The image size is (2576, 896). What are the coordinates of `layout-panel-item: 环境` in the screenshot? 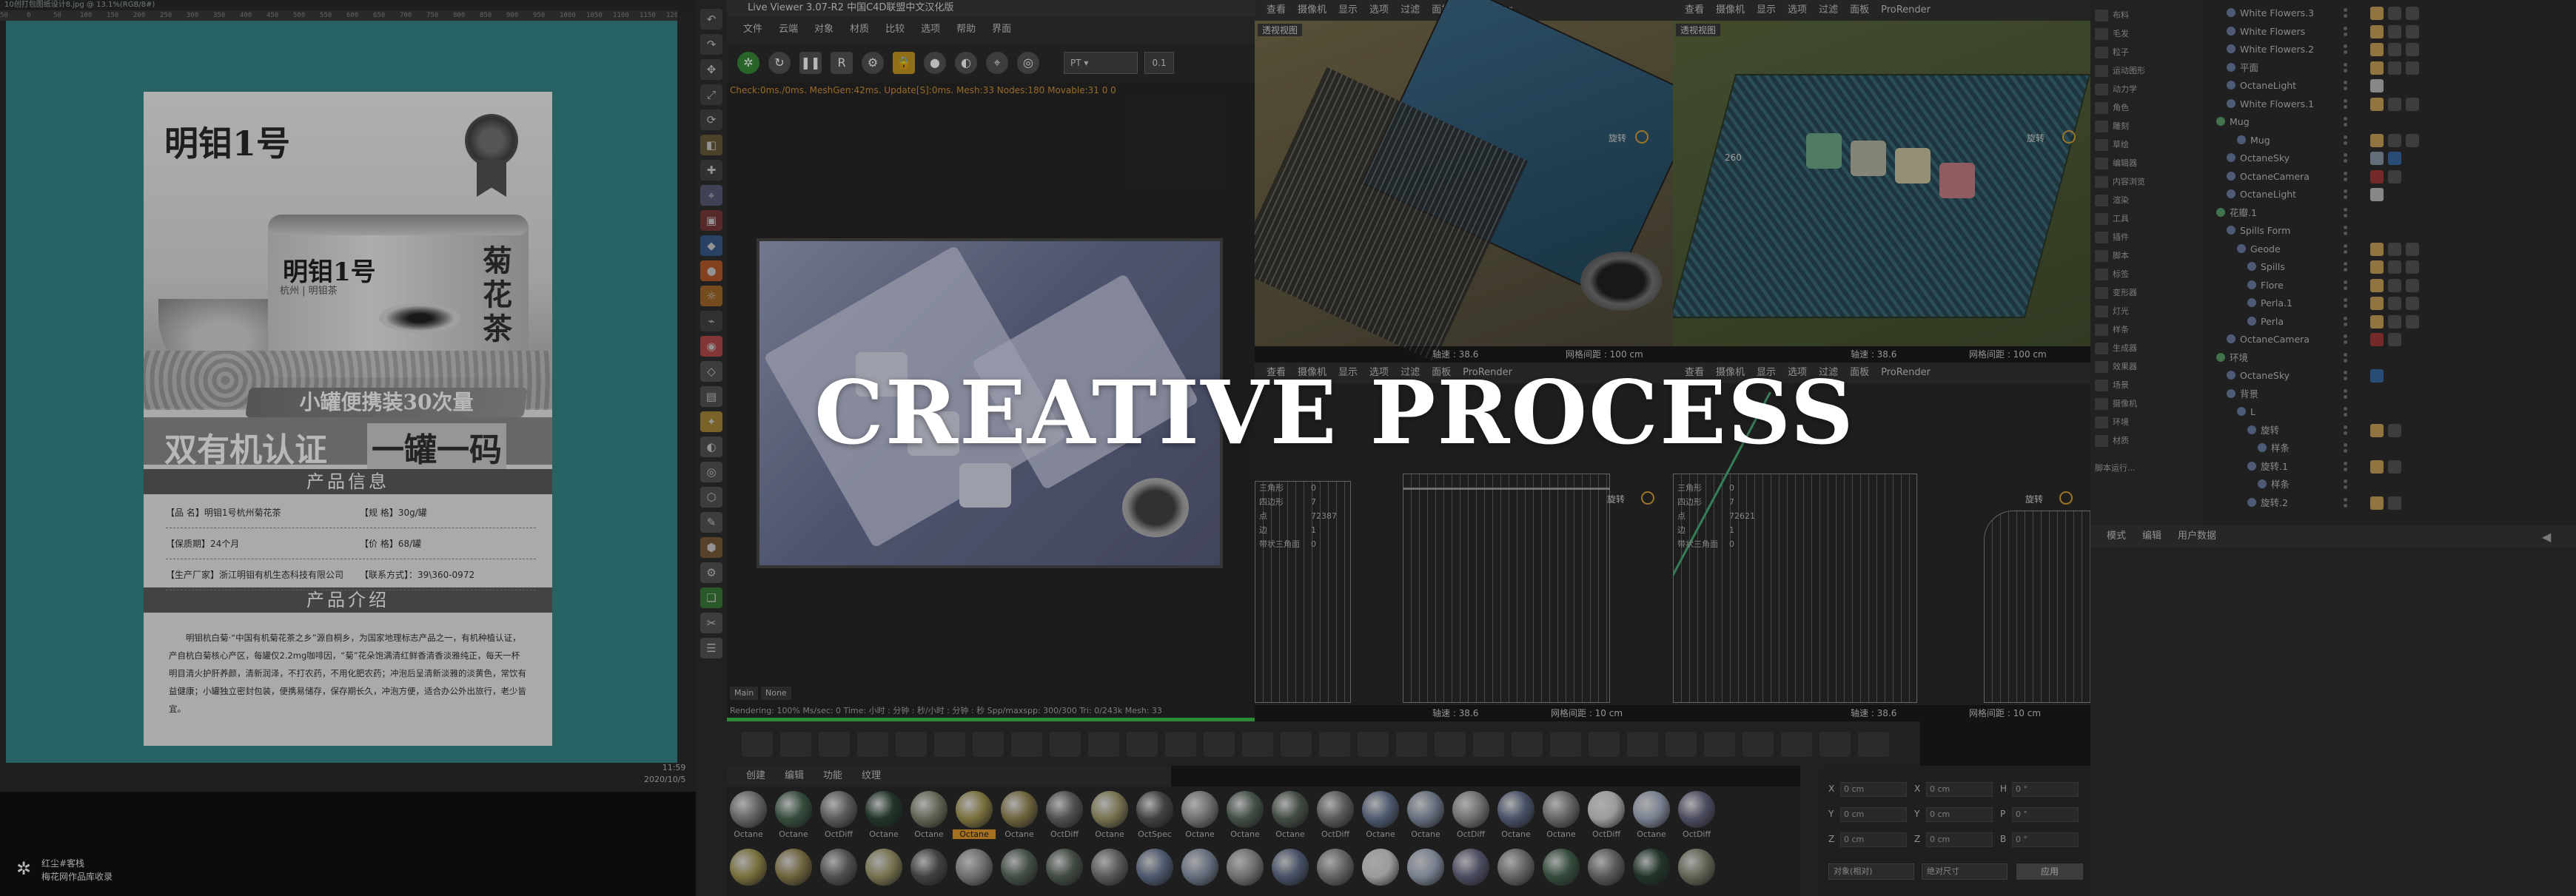 It's located at (2146, 422).